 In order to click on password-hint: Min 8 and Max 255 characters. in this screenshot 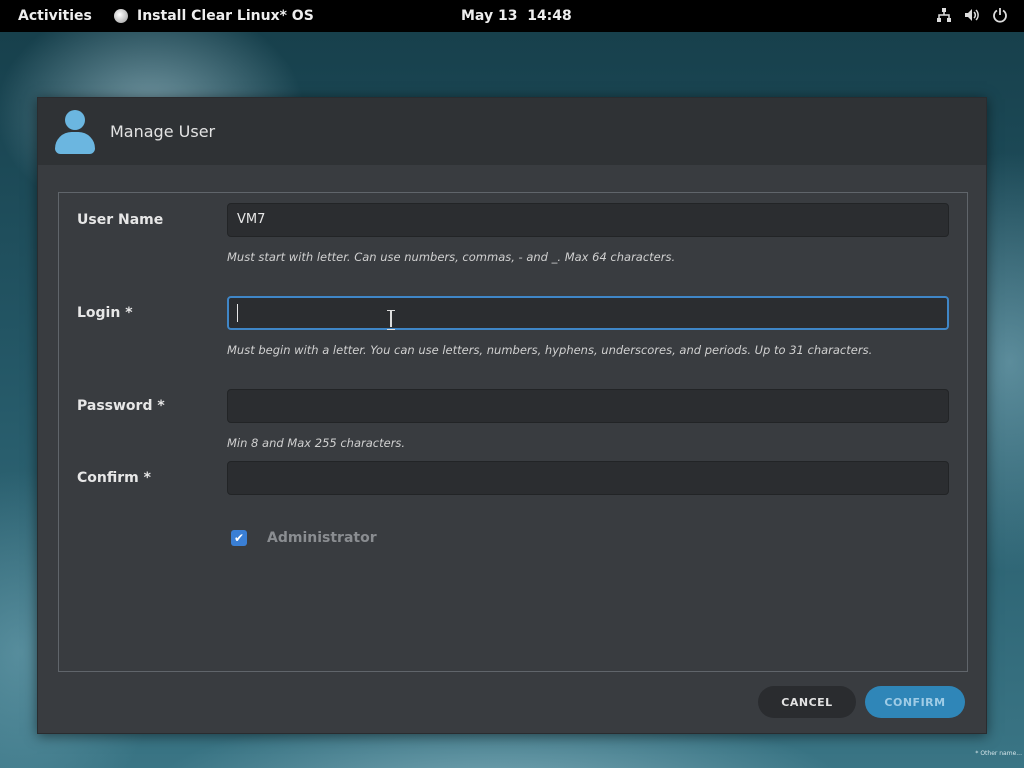, I will do `click(316, 443)`.